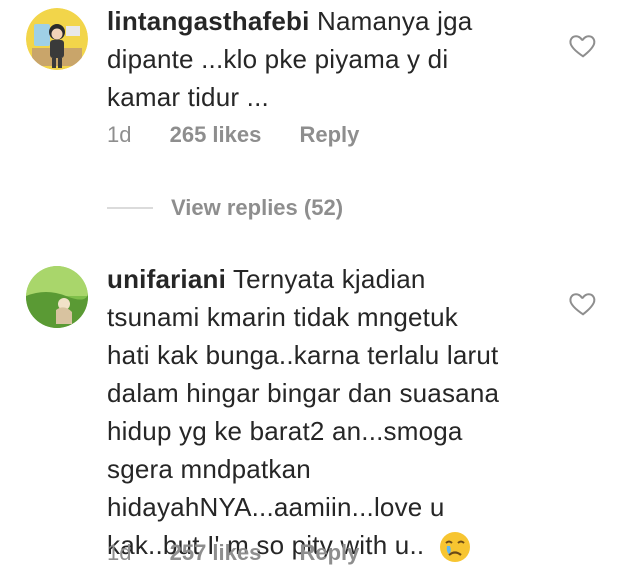 Image resolution: width=640 pixels, height=578 pixels. I want to click on comment-likes: 257 likes, so click(216, 553).